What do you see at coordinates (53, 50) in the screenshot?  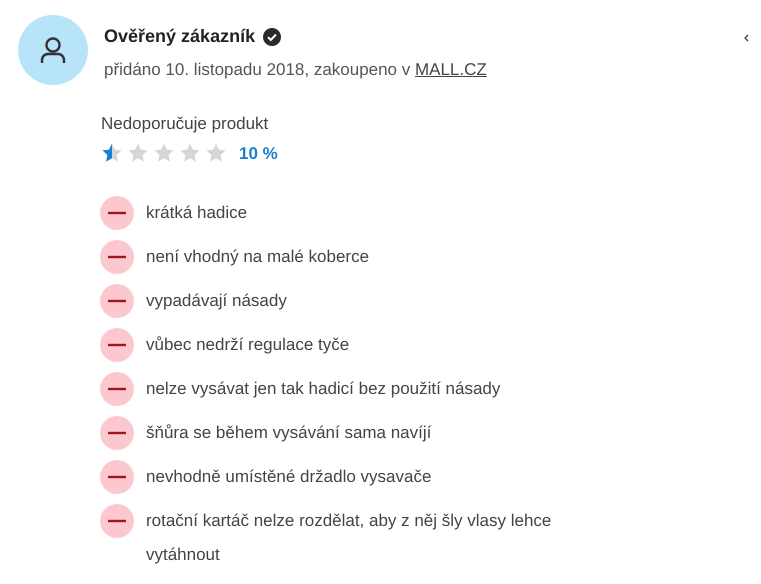 I see `user-icon` at bounding box center [53, 50].